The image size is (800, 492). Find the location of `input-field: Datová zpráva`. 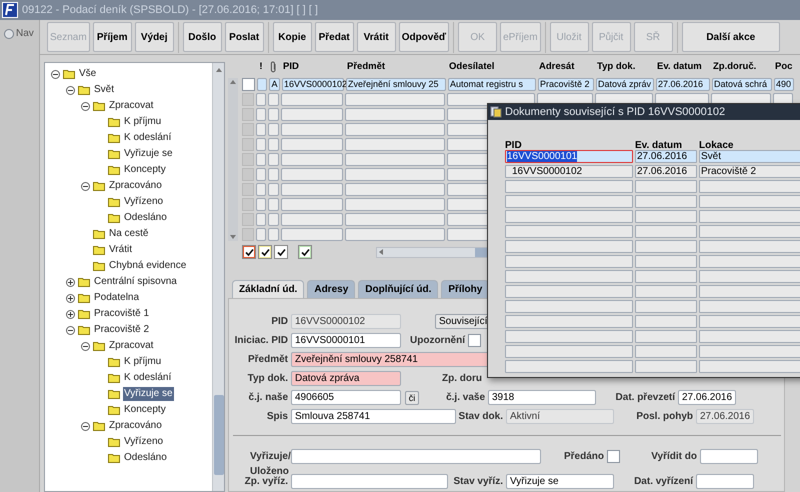

input-field: Datová zpráva is located at coordinates (346, 378).